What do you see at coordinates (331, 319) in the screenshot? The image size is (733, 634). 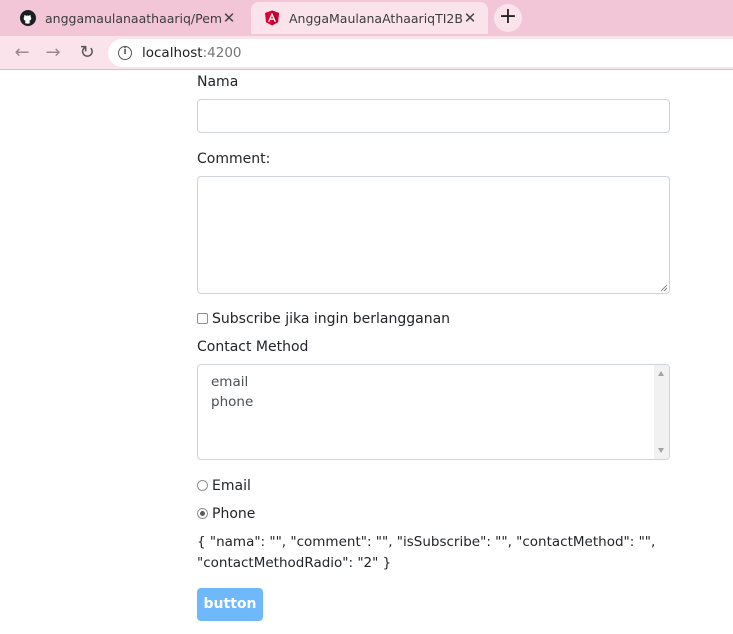 I see `subscribe-label: Subscribe jika ingin berlangganan` at bounding box center [331, 319].